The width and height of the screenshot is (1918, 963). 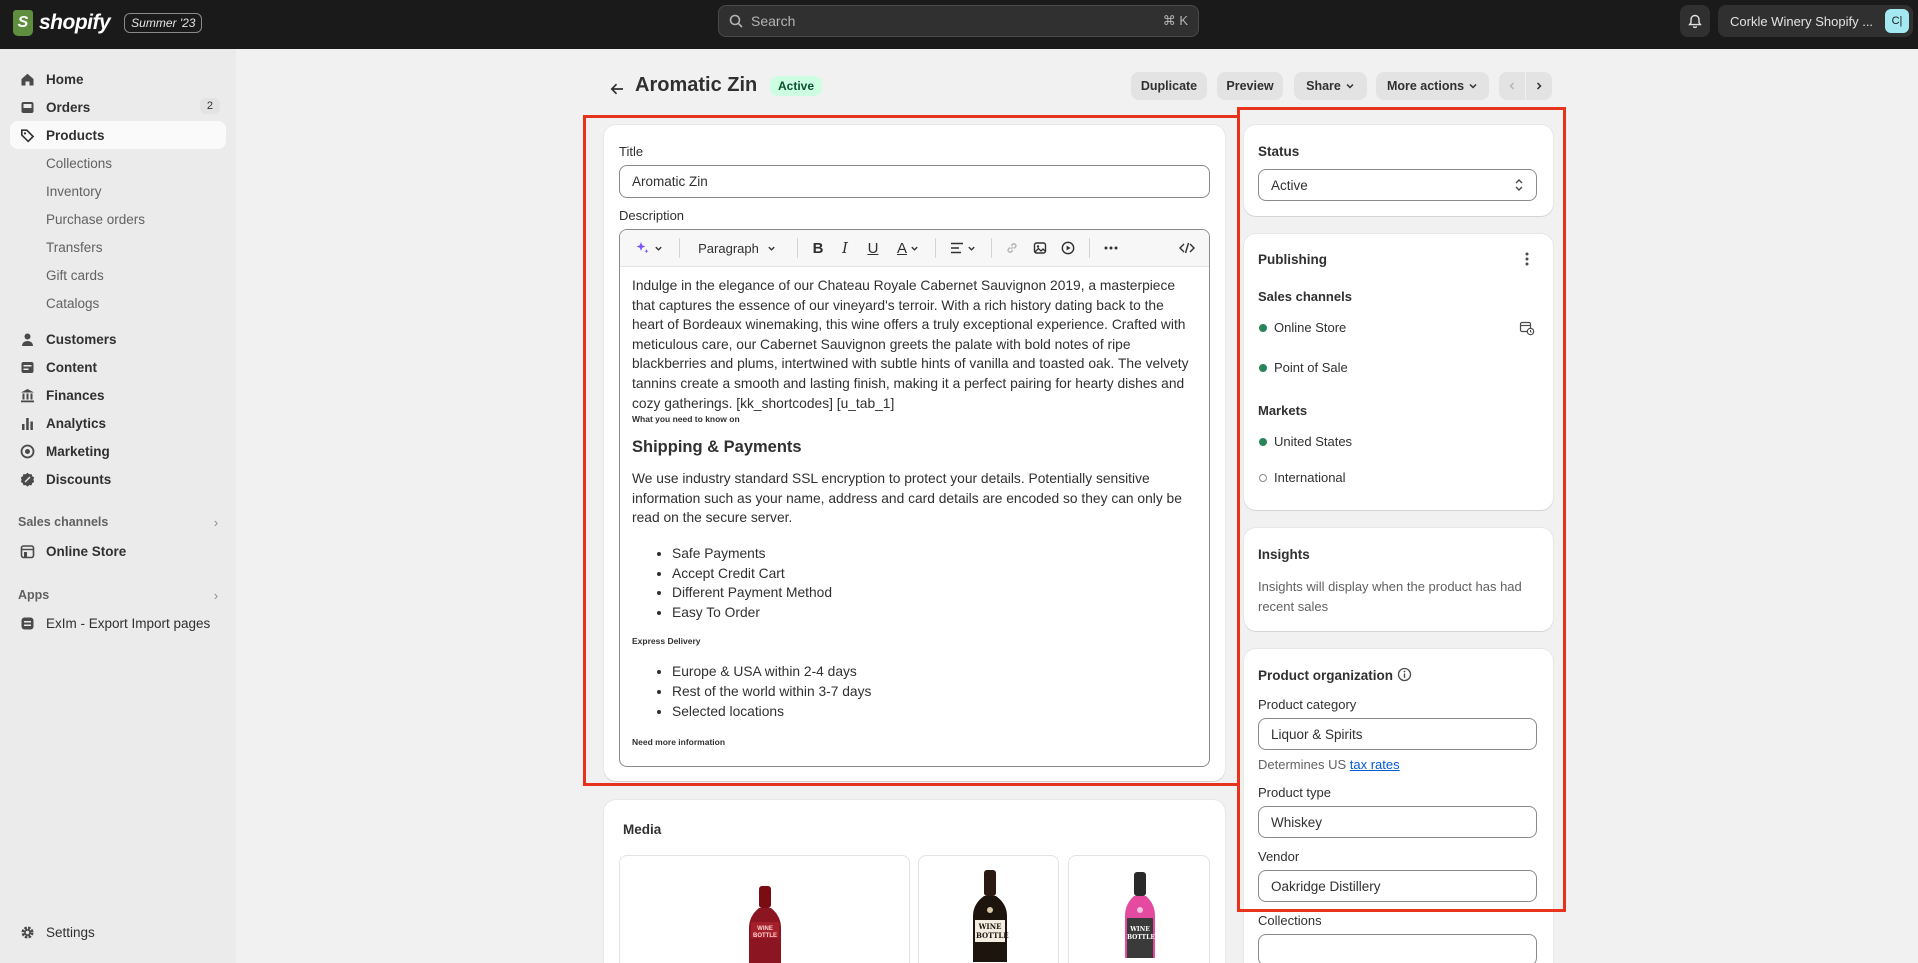 What do you see at coordinates (118, 451) in the screenshot?
I see `sidebar-item-marketing: Marketing` at bounding box center [118, 451].